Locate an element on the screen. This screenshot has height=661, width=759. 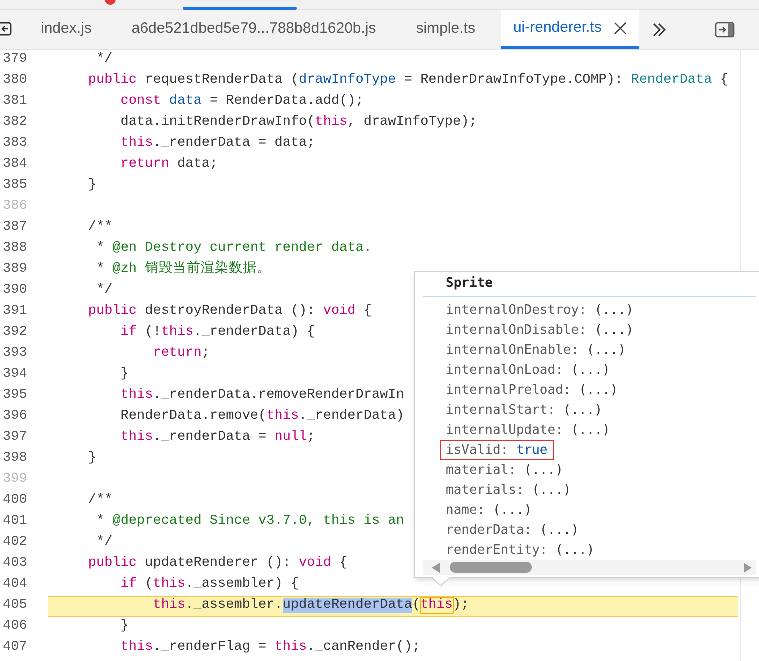
code-line: public updateRenderer (): void { is located at coordinates (217, 564).